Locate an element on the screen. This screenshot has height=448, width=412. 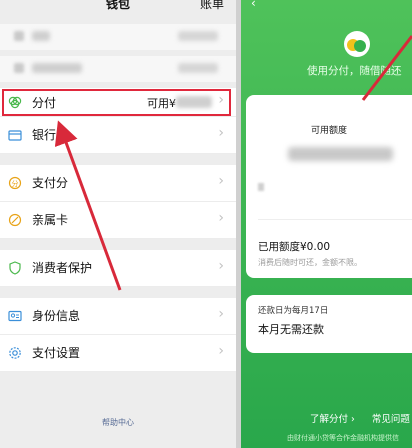
gear-icon is located at coordinates (15, 353).